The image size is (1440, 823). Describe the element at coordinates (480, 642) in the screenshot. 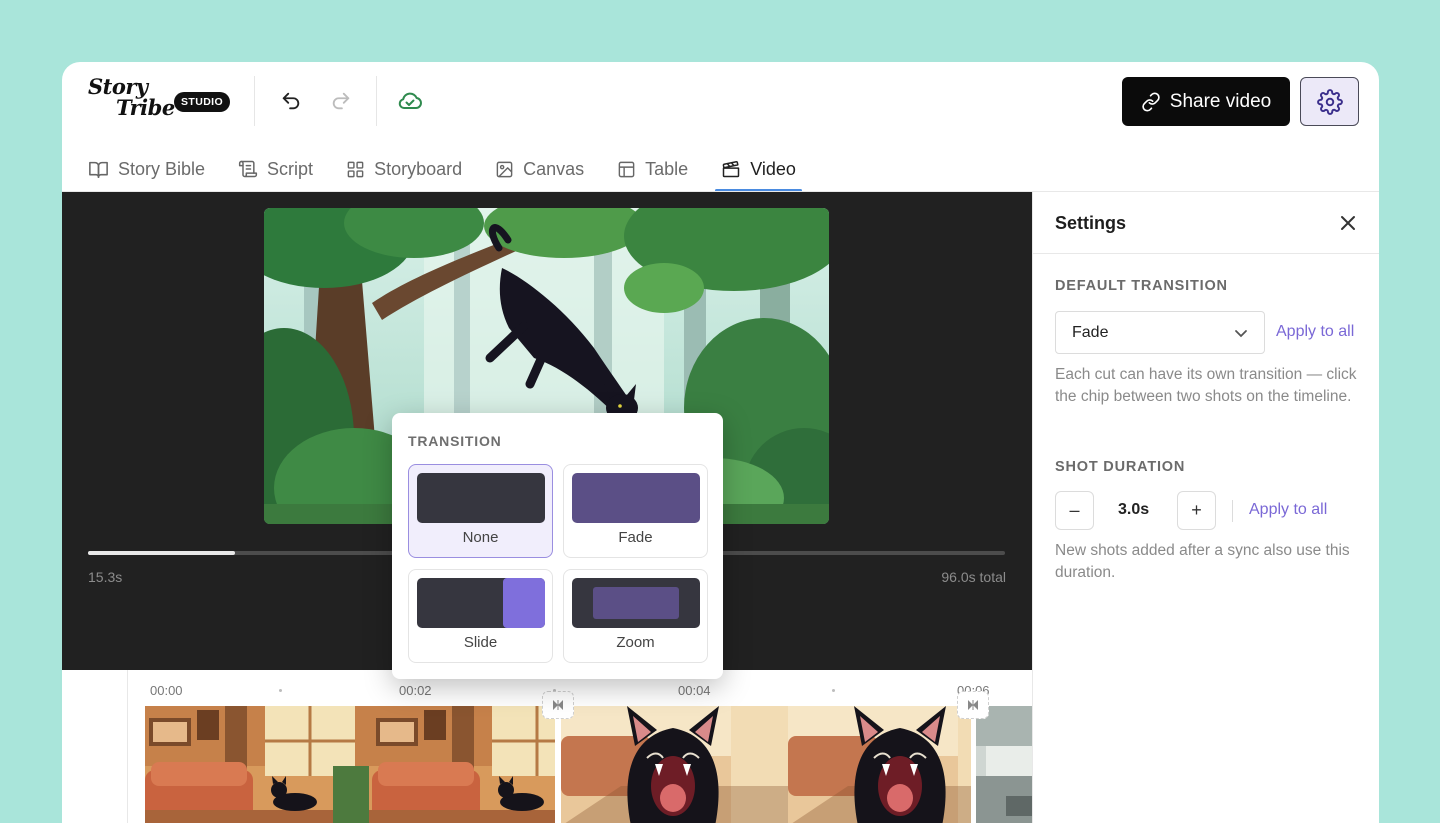

I see `option-label: Slide` at that location.